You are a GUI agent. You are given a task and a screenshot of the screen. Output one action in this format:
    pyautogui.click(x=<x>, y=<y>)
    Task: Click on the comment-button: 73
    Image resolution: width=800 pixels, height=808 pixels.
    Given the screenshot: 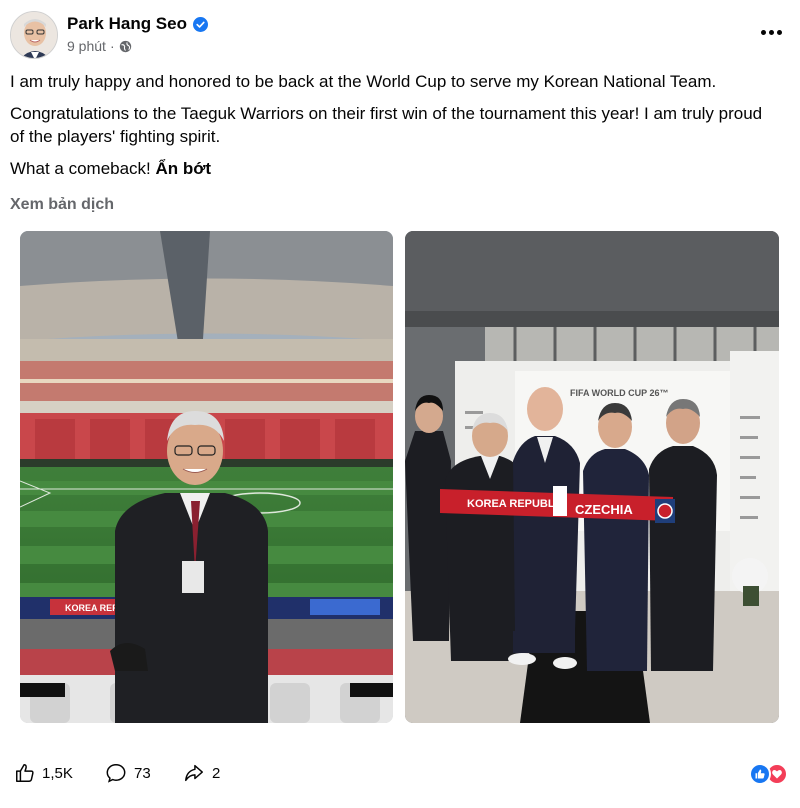 What is the action you would take?
    pyautogui.click(x=127, y=773)
    